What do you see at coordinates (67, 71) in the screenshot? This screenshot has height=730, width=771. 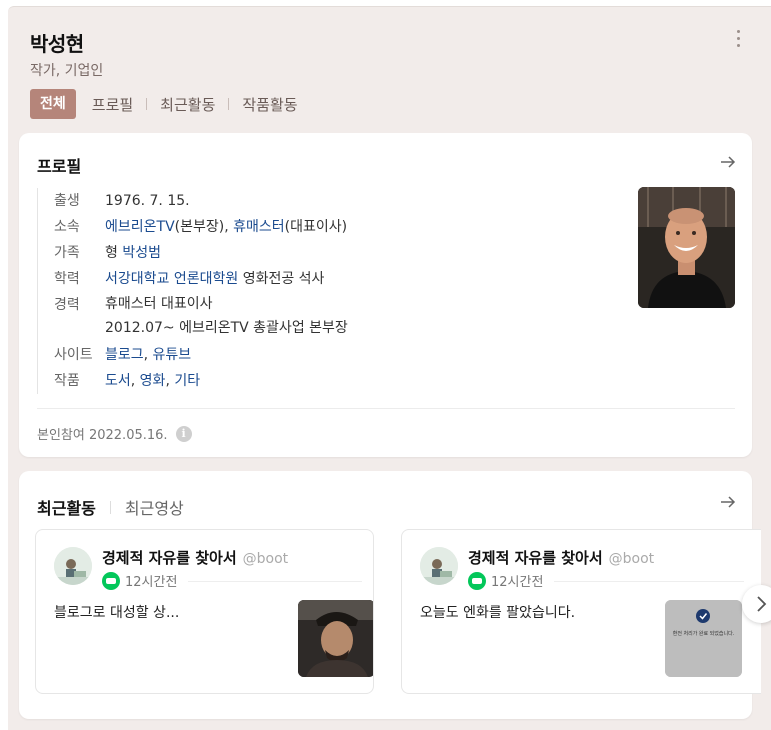 I see `person-subtitle: 작가, 기업인` at bounding box center [67, 71].